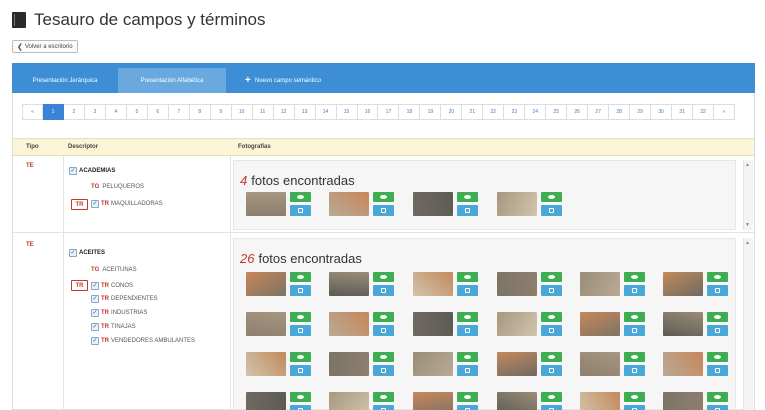 This screenshot has width=765, height=410. Describe the element at coordinates (263, 112) in the screenshot. I see `pagination-page-11: 11` at that location.